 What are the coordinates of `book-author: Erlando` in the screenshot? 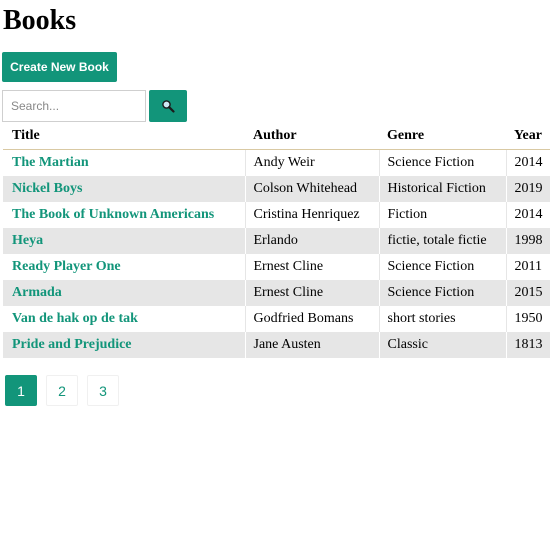 It's located at (312, 241).